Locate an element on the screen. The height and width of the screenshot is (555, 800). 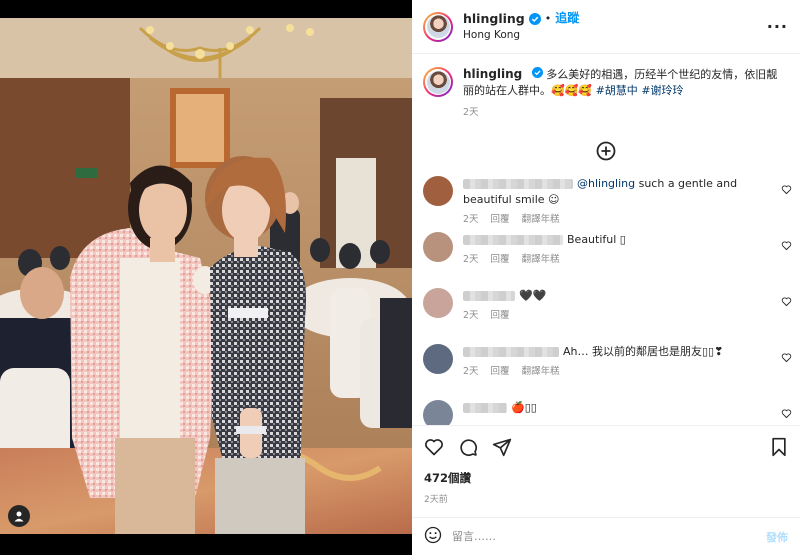
list-item: Beautiful ▯ 2天 回覆 翻譯年糕 is located at coordinates (606, 256).